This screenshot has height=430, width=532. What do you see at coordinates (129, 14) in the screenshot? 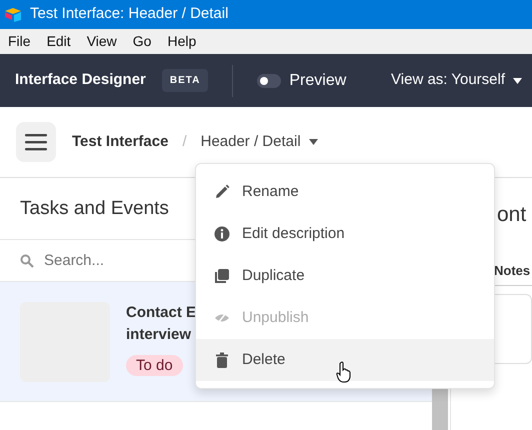
I see `window-title: Test Interface: Header / Detail` at bounding box center [129, 14].